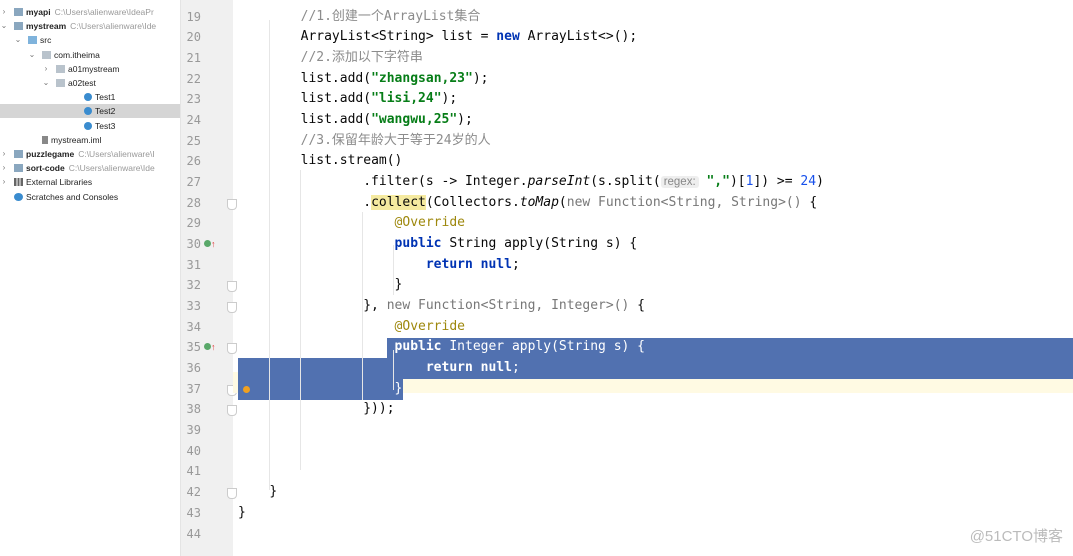  Describe the element at coordinates (111, 168) in the screenshot. I see `tree-item-path: C:\Users\alienware\Ide` at that location.